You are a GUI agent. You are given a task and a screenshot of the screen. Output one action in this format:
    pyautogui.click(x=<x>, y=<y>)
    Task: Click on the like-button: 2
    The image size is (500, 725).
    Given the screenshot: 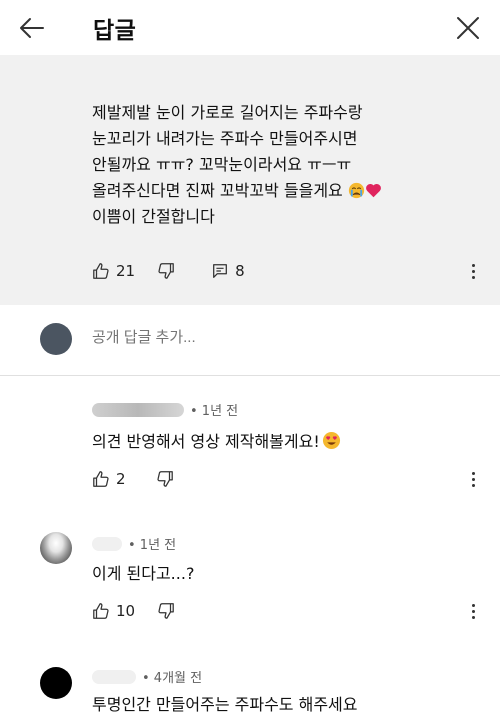 What is the action you would take?
    pyautogui.click(x=109, y=479)
    